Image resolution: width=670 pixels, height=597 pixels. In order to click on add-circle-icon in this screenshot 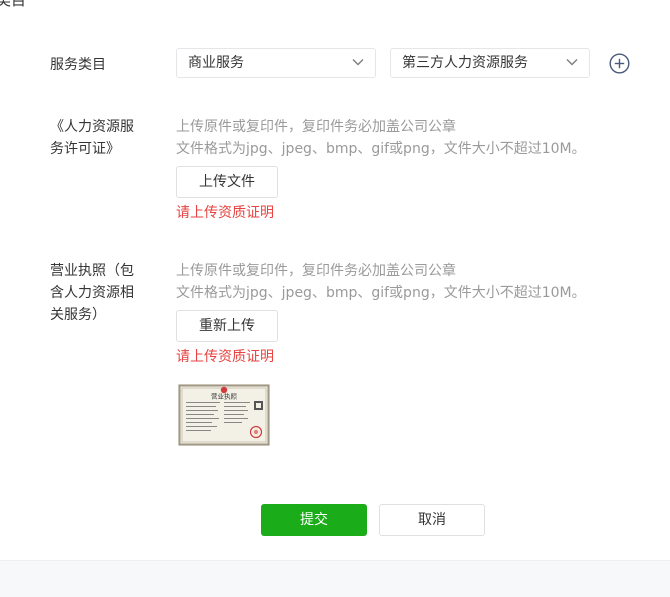, I will do `click(619, 63)`.